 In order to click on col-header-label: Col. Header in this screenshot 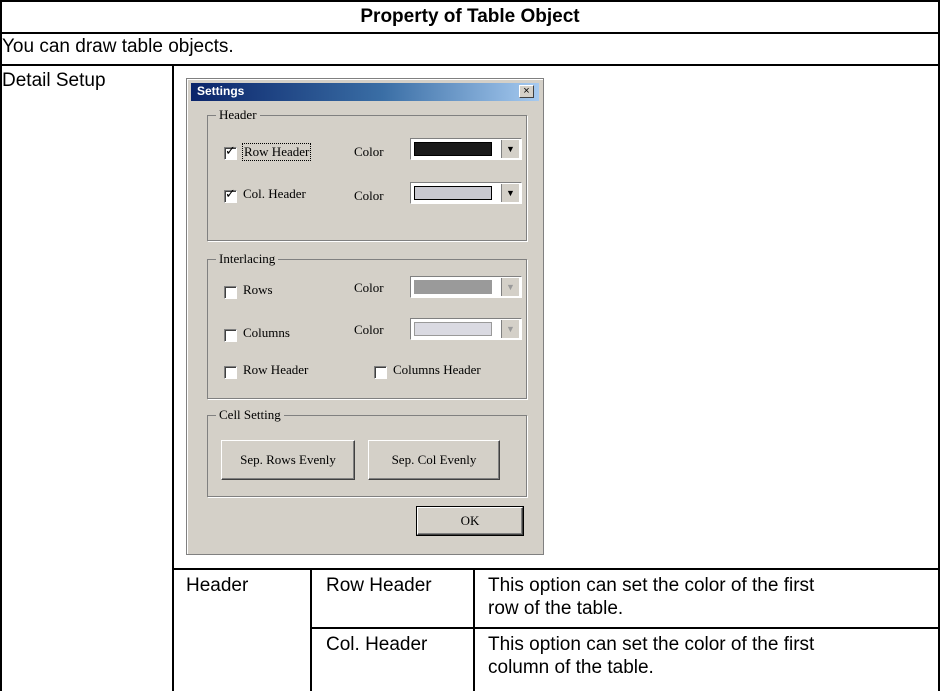, I will do `click(274, 194)`.